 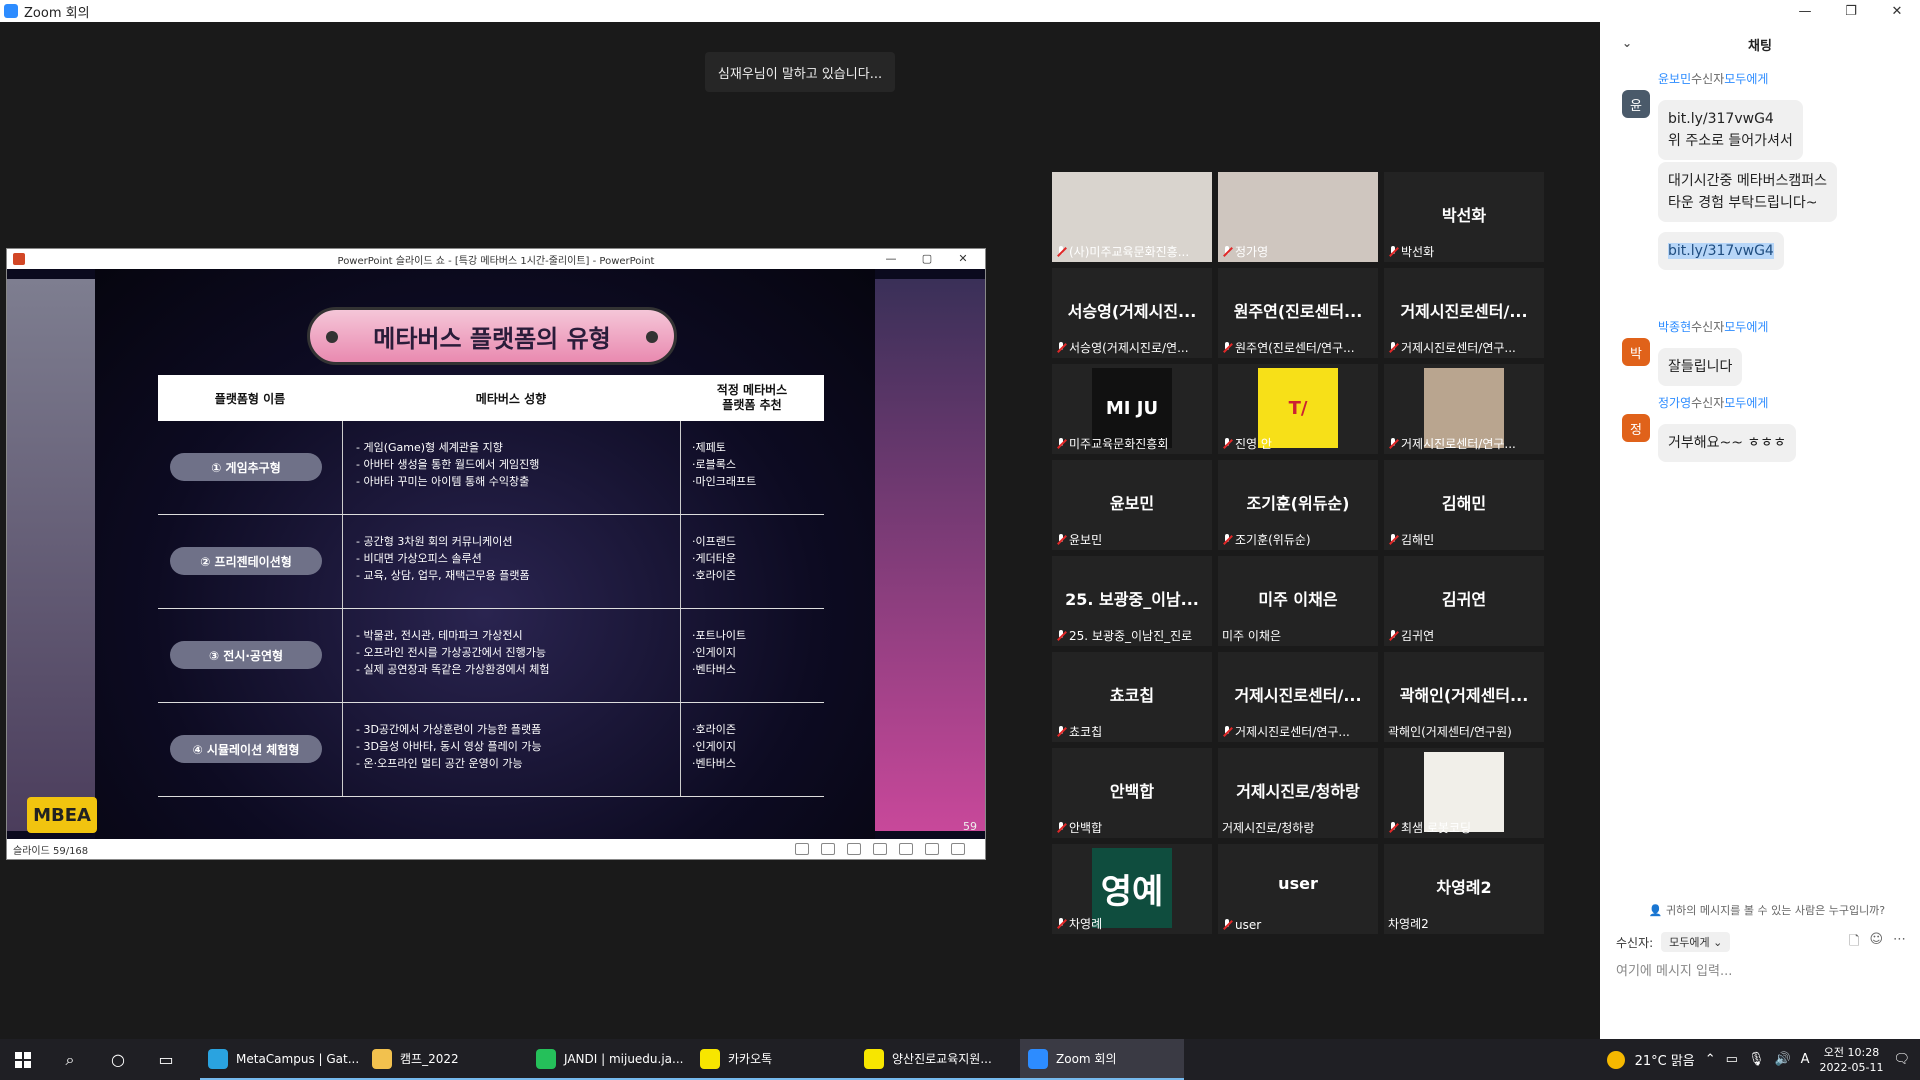 What do you see at coordinates (1298, 601) in the screenshot?
I see `participant-tile: 미주 이채은 미주 이채은` at bounding box center [1298, 601].